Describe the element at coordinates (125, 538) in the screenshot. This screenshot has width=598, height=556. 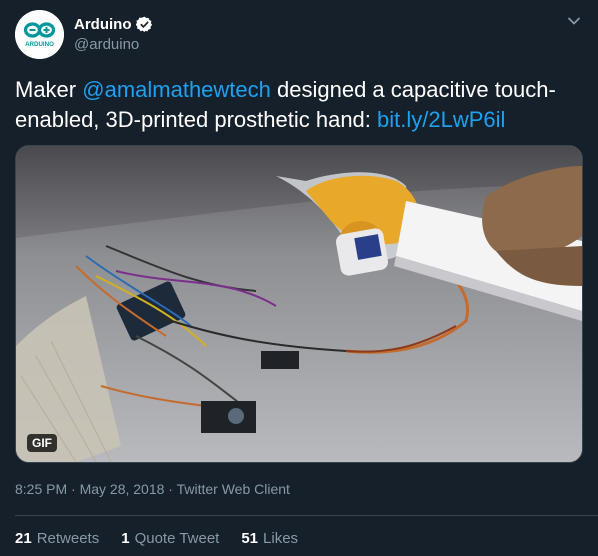
I see `quote-tweets-count: 1` at that location.